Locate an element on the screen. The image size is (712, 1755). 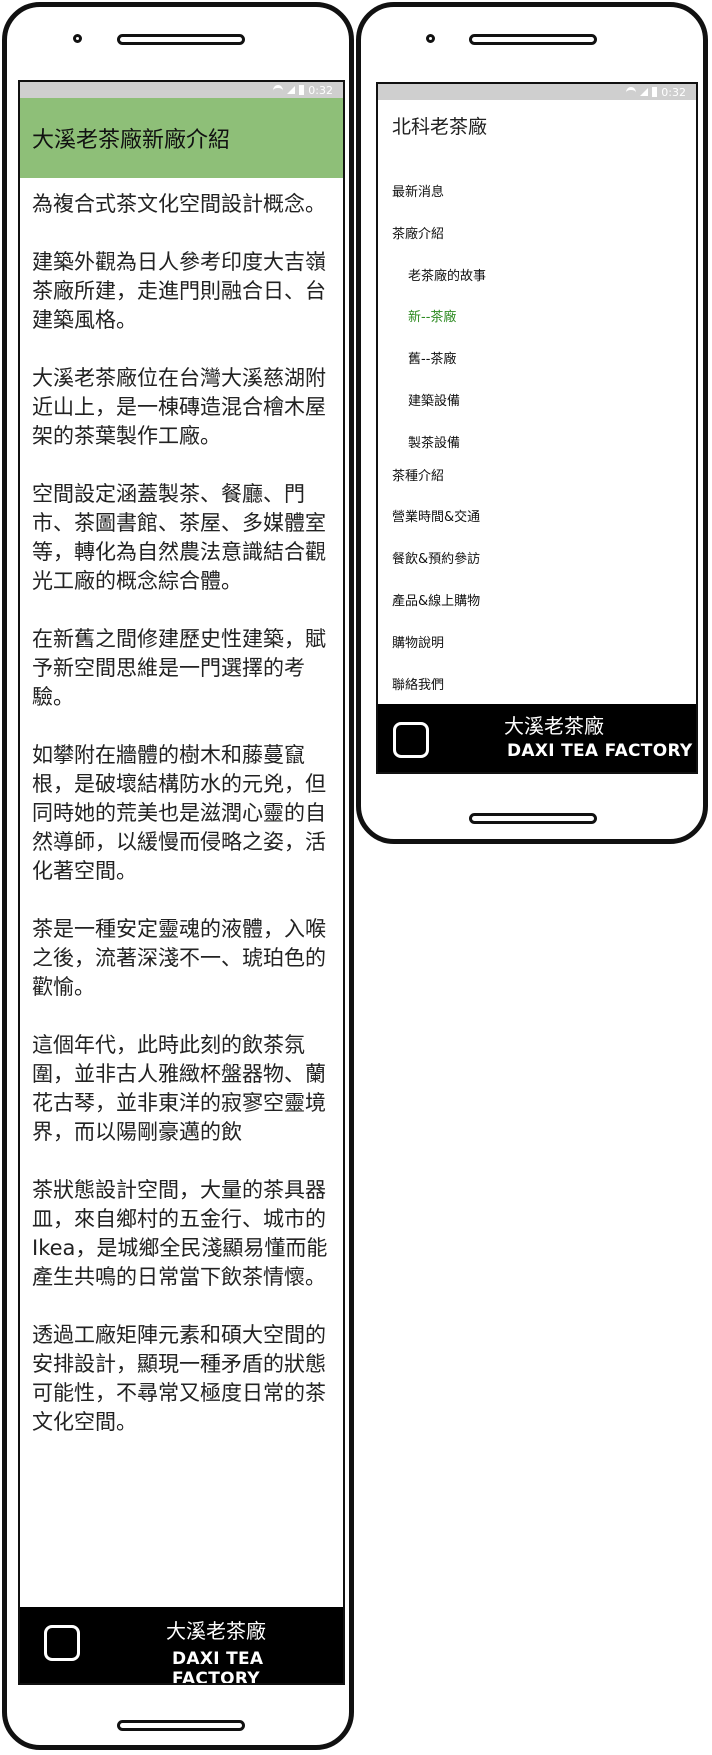
menu-item-contact: 聯絡我們 is located at coordinates (418, 683).